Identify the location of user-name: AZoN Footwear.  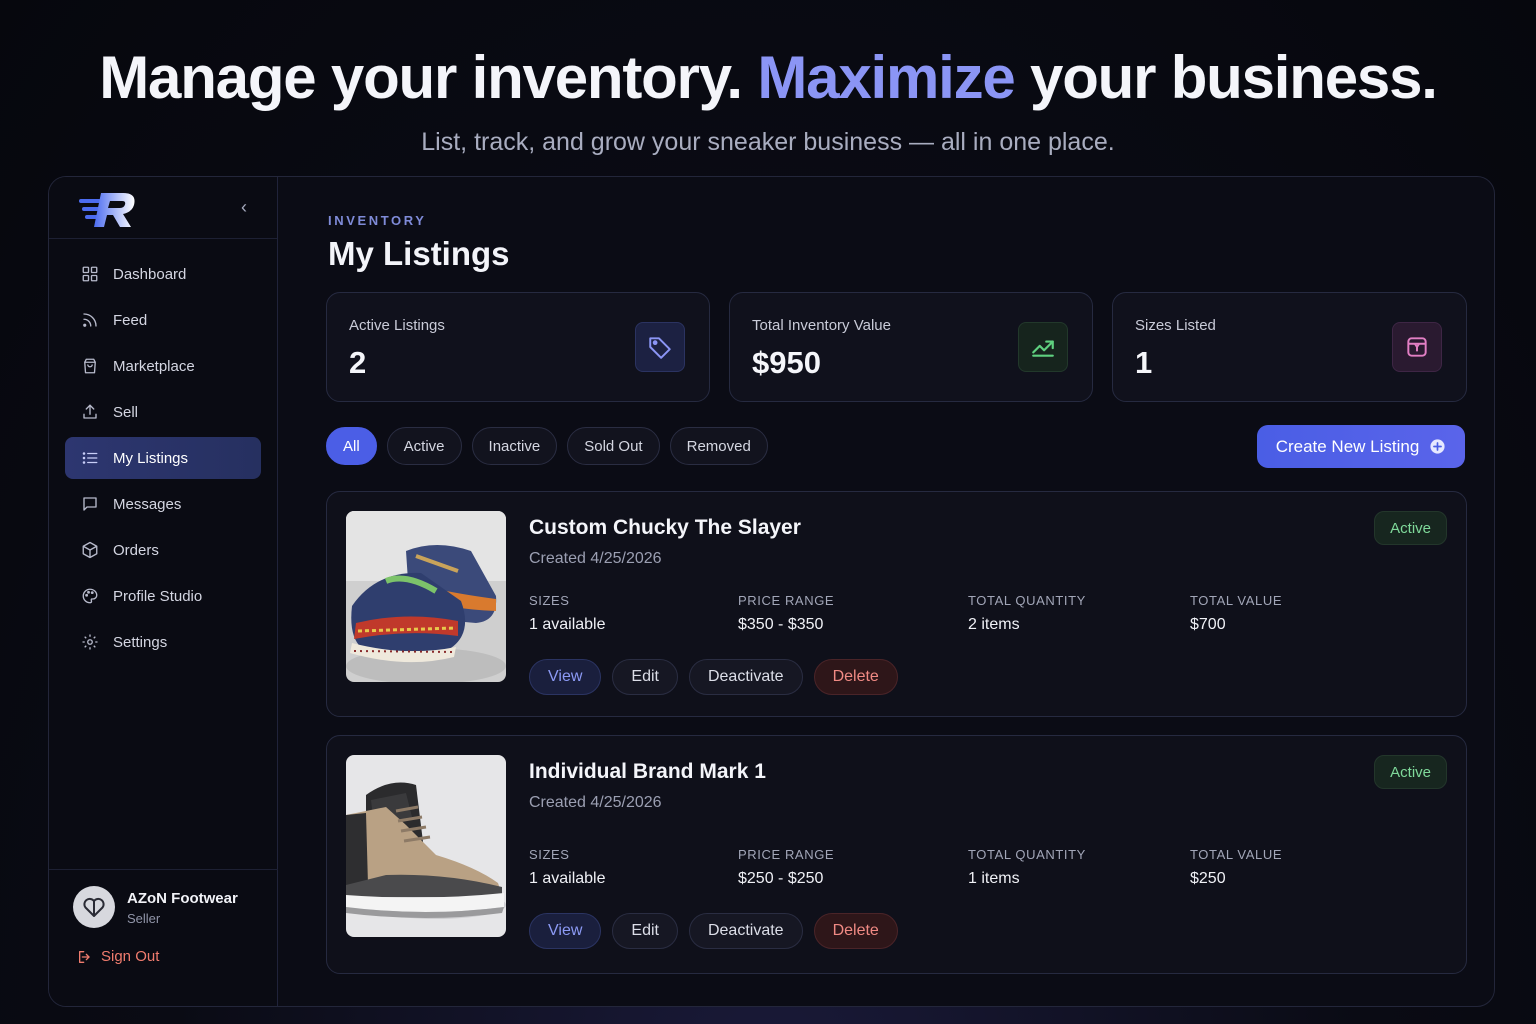
(182, 898).